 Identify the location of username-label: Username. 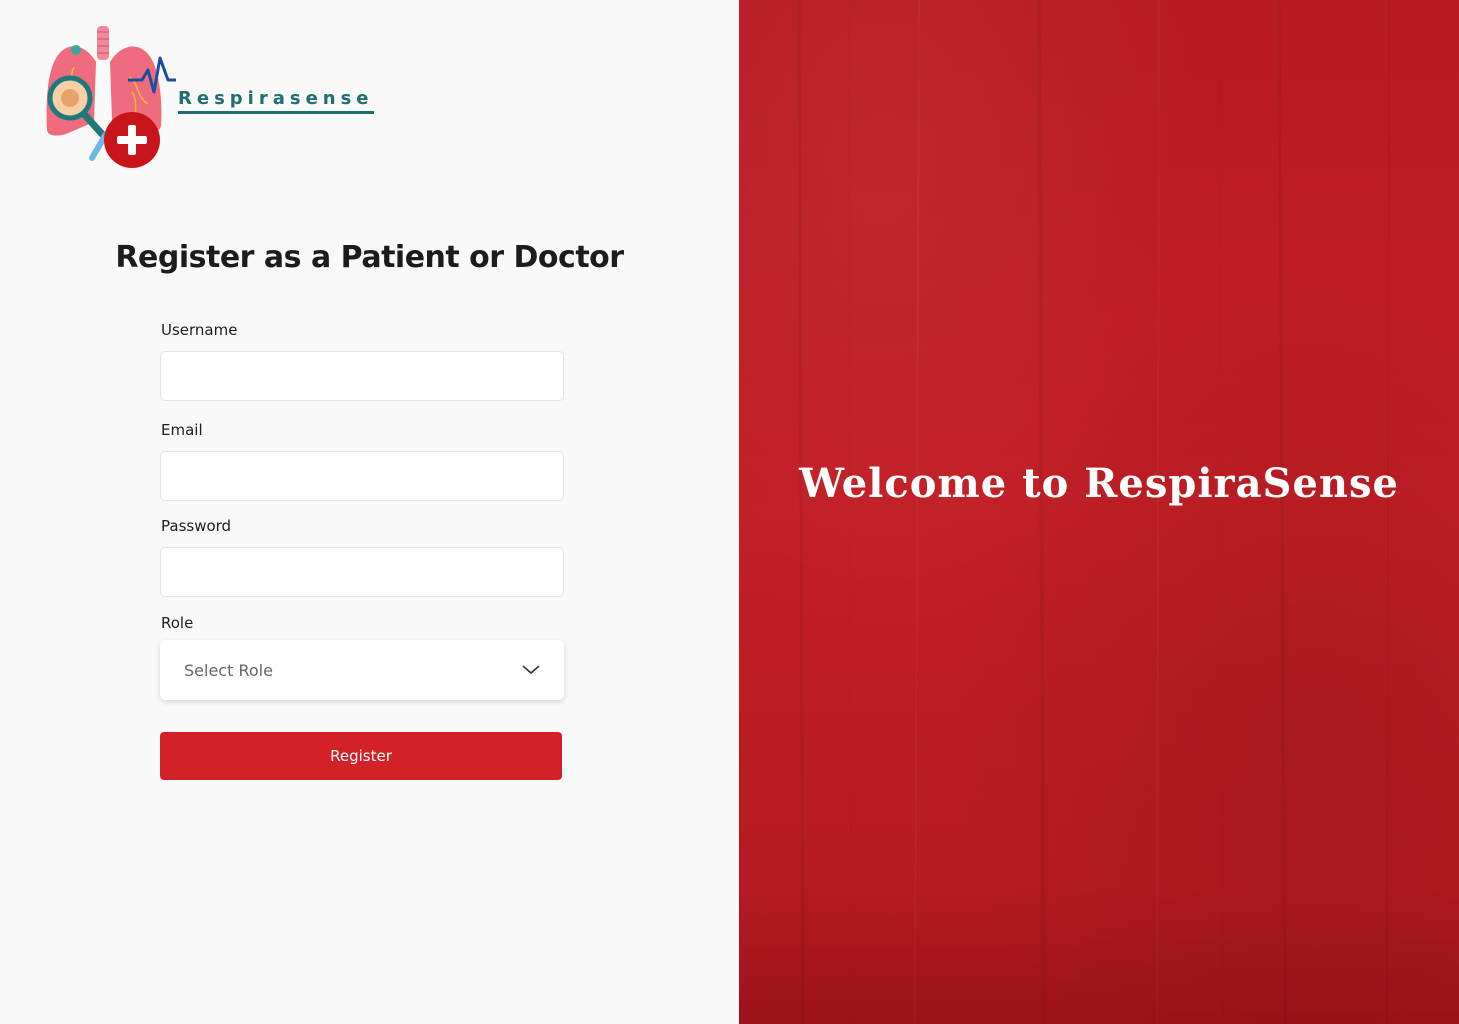
(199, 330).